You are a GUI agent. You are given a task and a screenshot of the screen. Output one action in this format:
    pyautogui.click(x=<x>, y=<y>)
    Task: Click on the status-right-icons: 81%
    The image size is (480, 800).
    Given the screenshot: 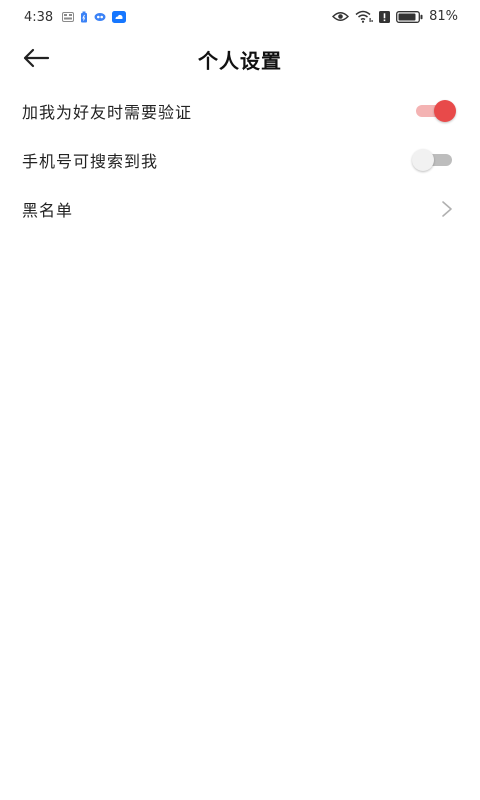 What is the action you would take?
    pyautogui.click(x=395, y=16)
    